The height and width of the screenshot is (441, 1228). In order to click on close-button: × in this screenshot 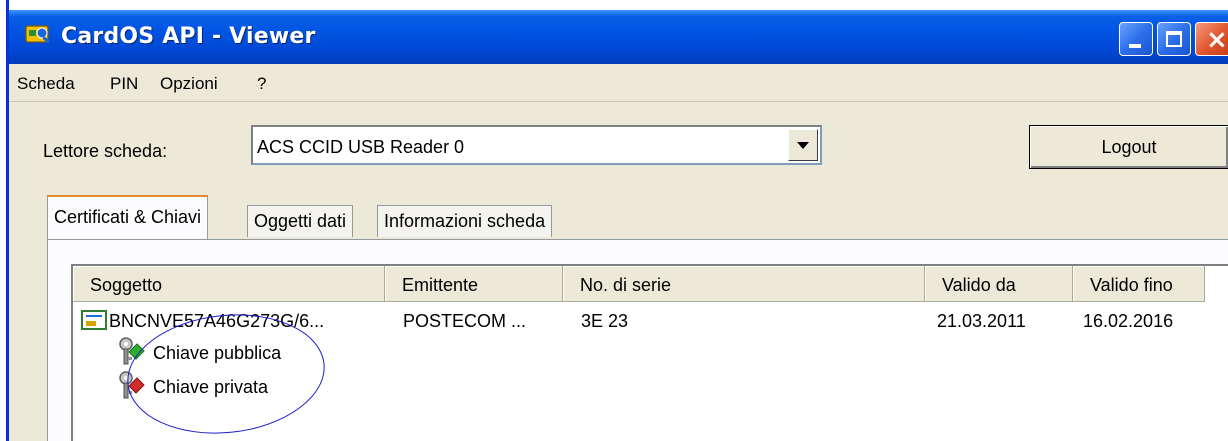, I will do `click(1211, 39)`.